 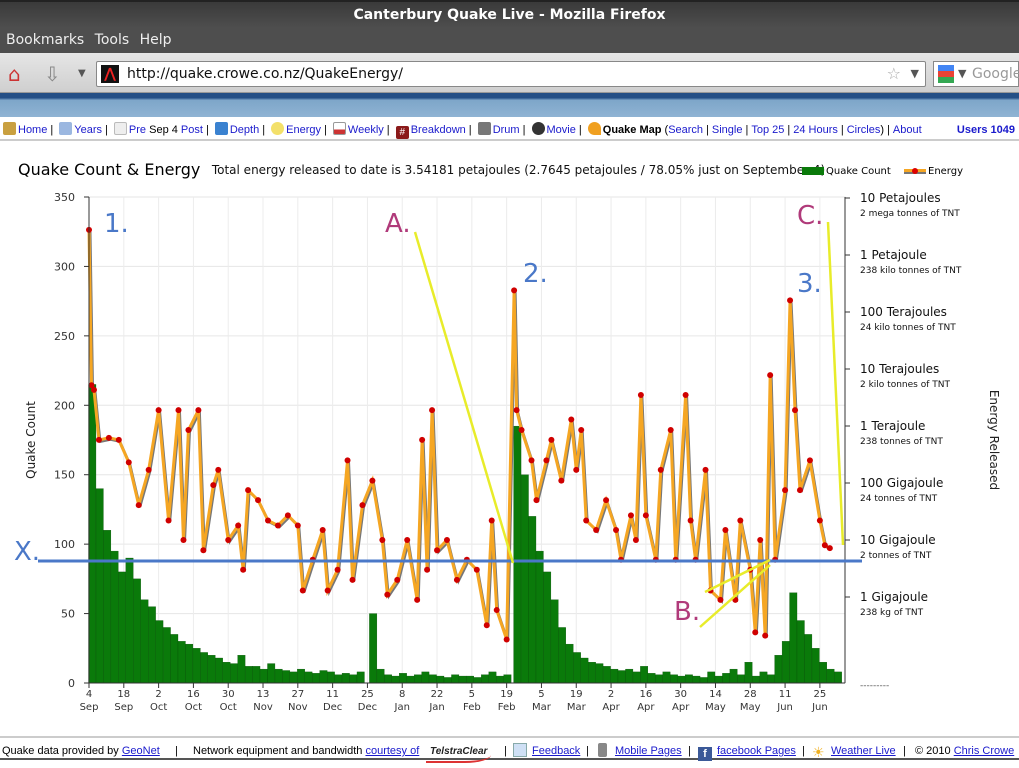 What do you see at coordinates (137, 130) in the screenshot?
I see `nav-pre: Pre` at bounding box center [137, 130].